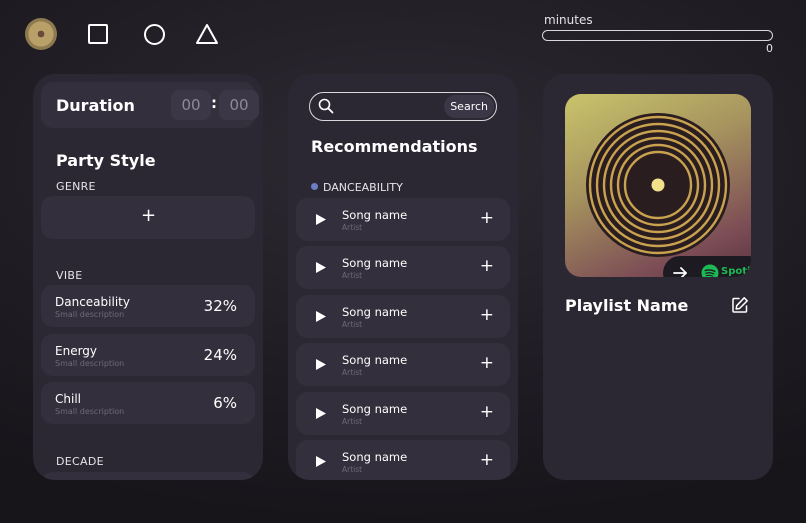 This screenshot has height=523, width=806. I want to click on vibe-value: 24%, so click(220, 355).